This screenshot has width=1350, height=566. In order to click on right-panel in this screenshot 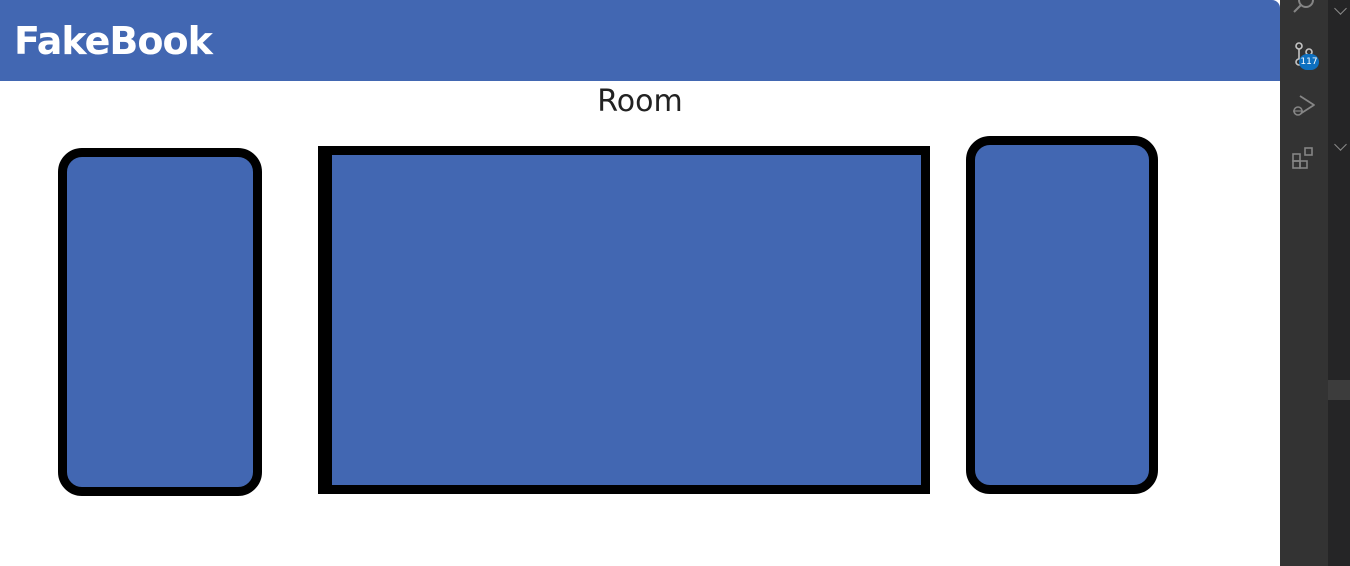, I will do `click(1062, 315)`.